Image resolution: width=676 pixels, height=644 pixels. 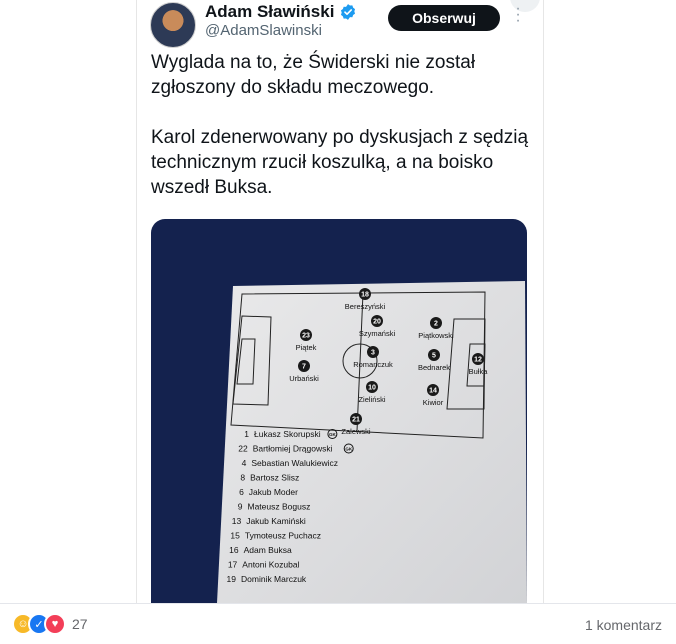 I want to click on avatar, so click(x=173, y=25).